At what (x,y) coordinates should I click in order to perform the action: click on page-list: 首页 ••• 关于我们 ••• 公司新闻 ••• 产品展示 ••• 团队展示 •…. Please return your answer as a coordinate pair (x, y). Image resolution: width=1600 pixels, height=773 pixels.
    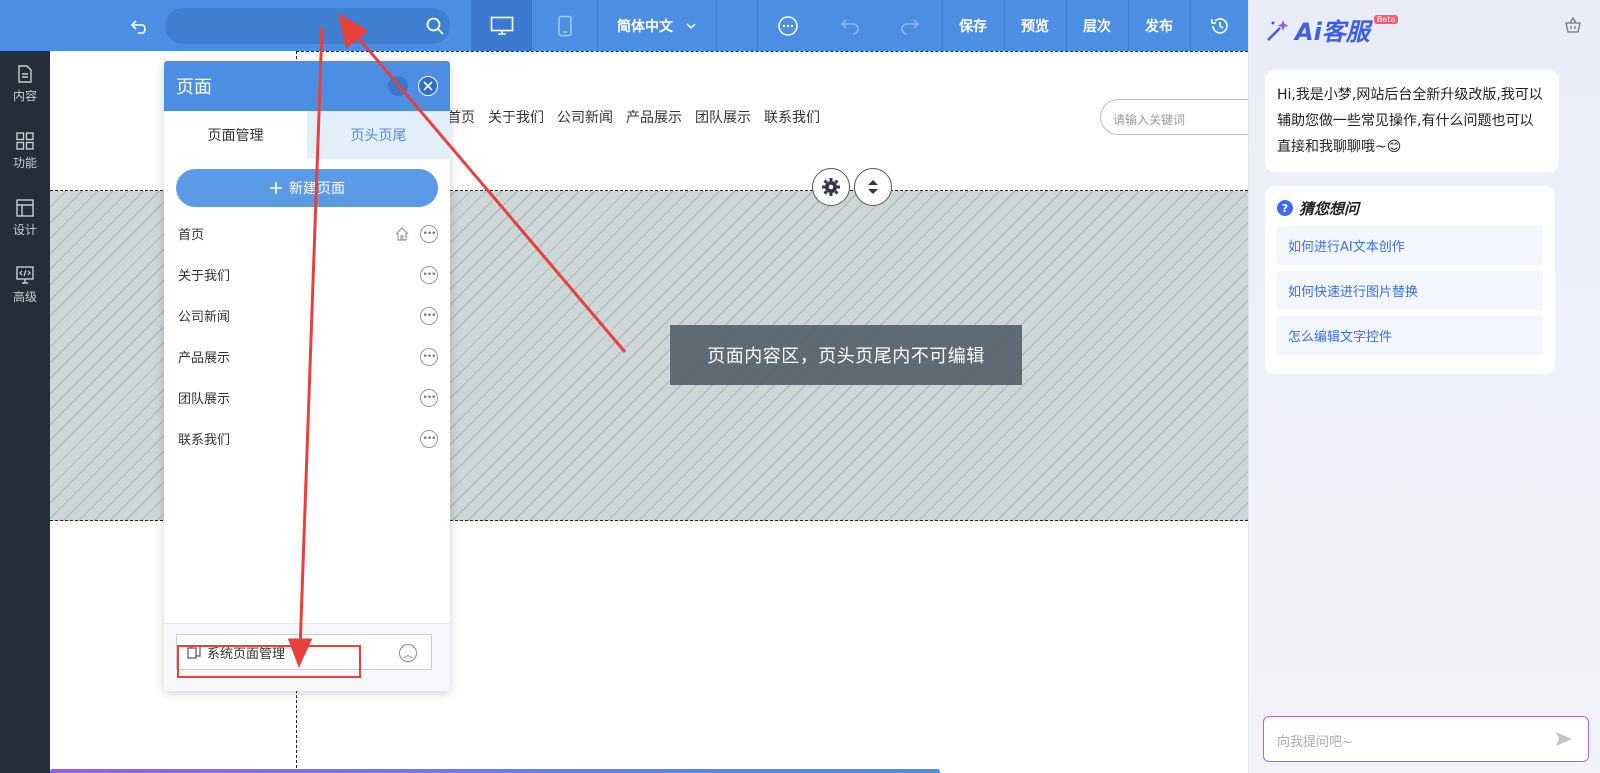
    Looking at the image, I should click on (307, 336).